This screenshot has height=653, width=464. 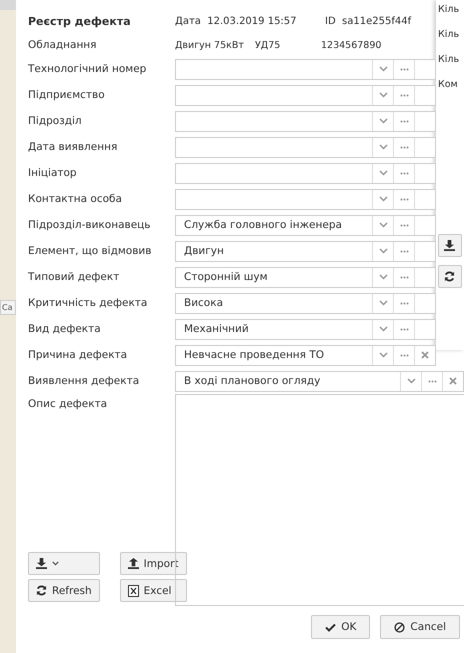 What do you see at coordinates (420, 627) in the screenshot?
I see `cancel-button: Cancel` at bounding box center [420, 627].